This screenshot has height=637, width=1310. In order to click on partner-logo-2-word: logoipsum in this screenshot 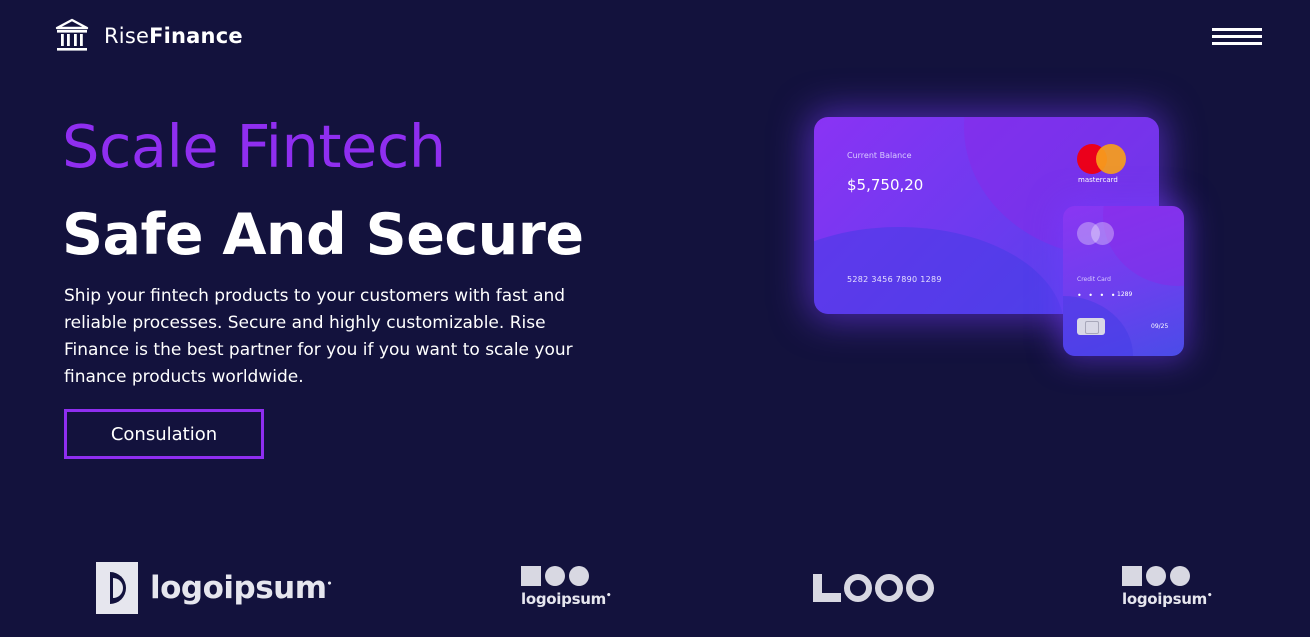, I will do `click(563, 599)`.